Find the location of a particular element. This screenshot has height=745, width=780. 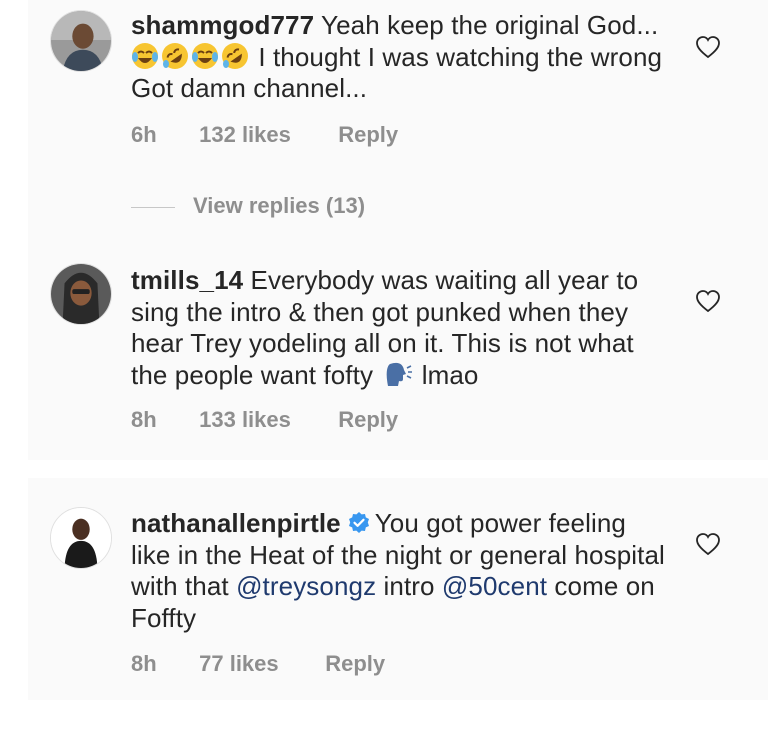

mention-link: @50cent is located at coordinates (494, 586).